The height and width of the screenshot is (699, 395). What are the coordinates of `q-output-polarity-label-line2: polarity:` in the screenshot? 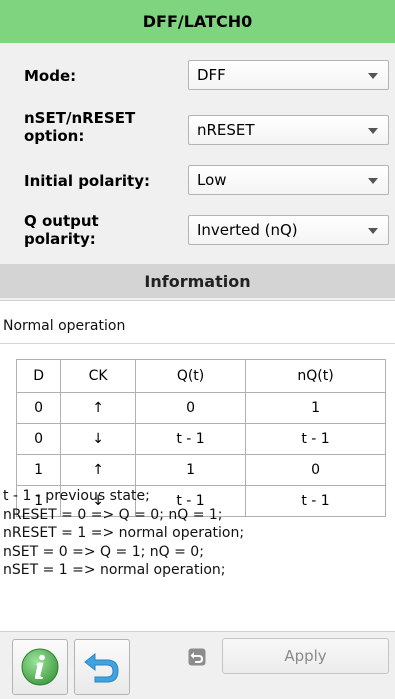 It's located at (60, 239).